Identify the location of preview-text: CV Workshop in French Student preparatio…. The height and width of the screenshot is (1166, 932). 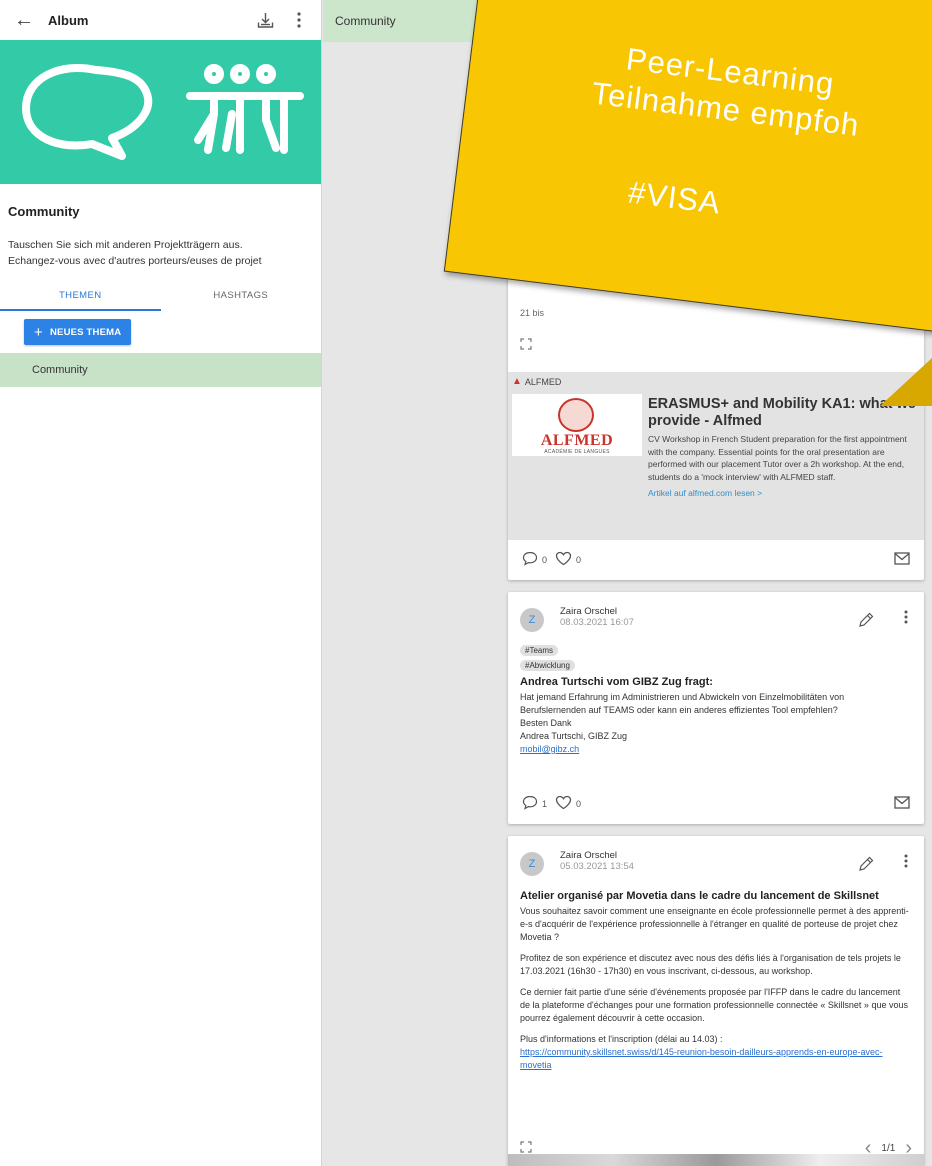
(777, 458).